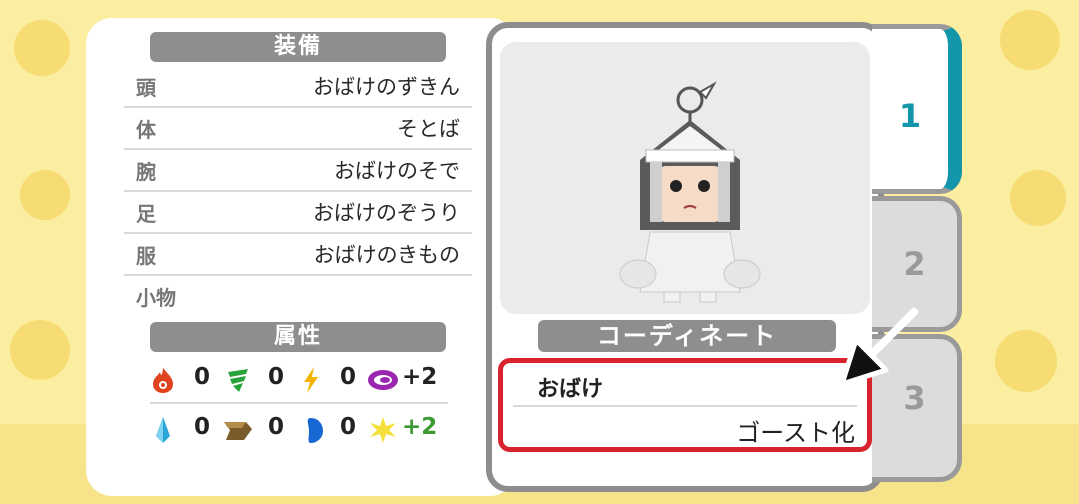 The width and height of the screenshot is (1079, 504). Describe the element at coordinates (146, 214) in the screenshot. I see `slot-label: 足` at that location.